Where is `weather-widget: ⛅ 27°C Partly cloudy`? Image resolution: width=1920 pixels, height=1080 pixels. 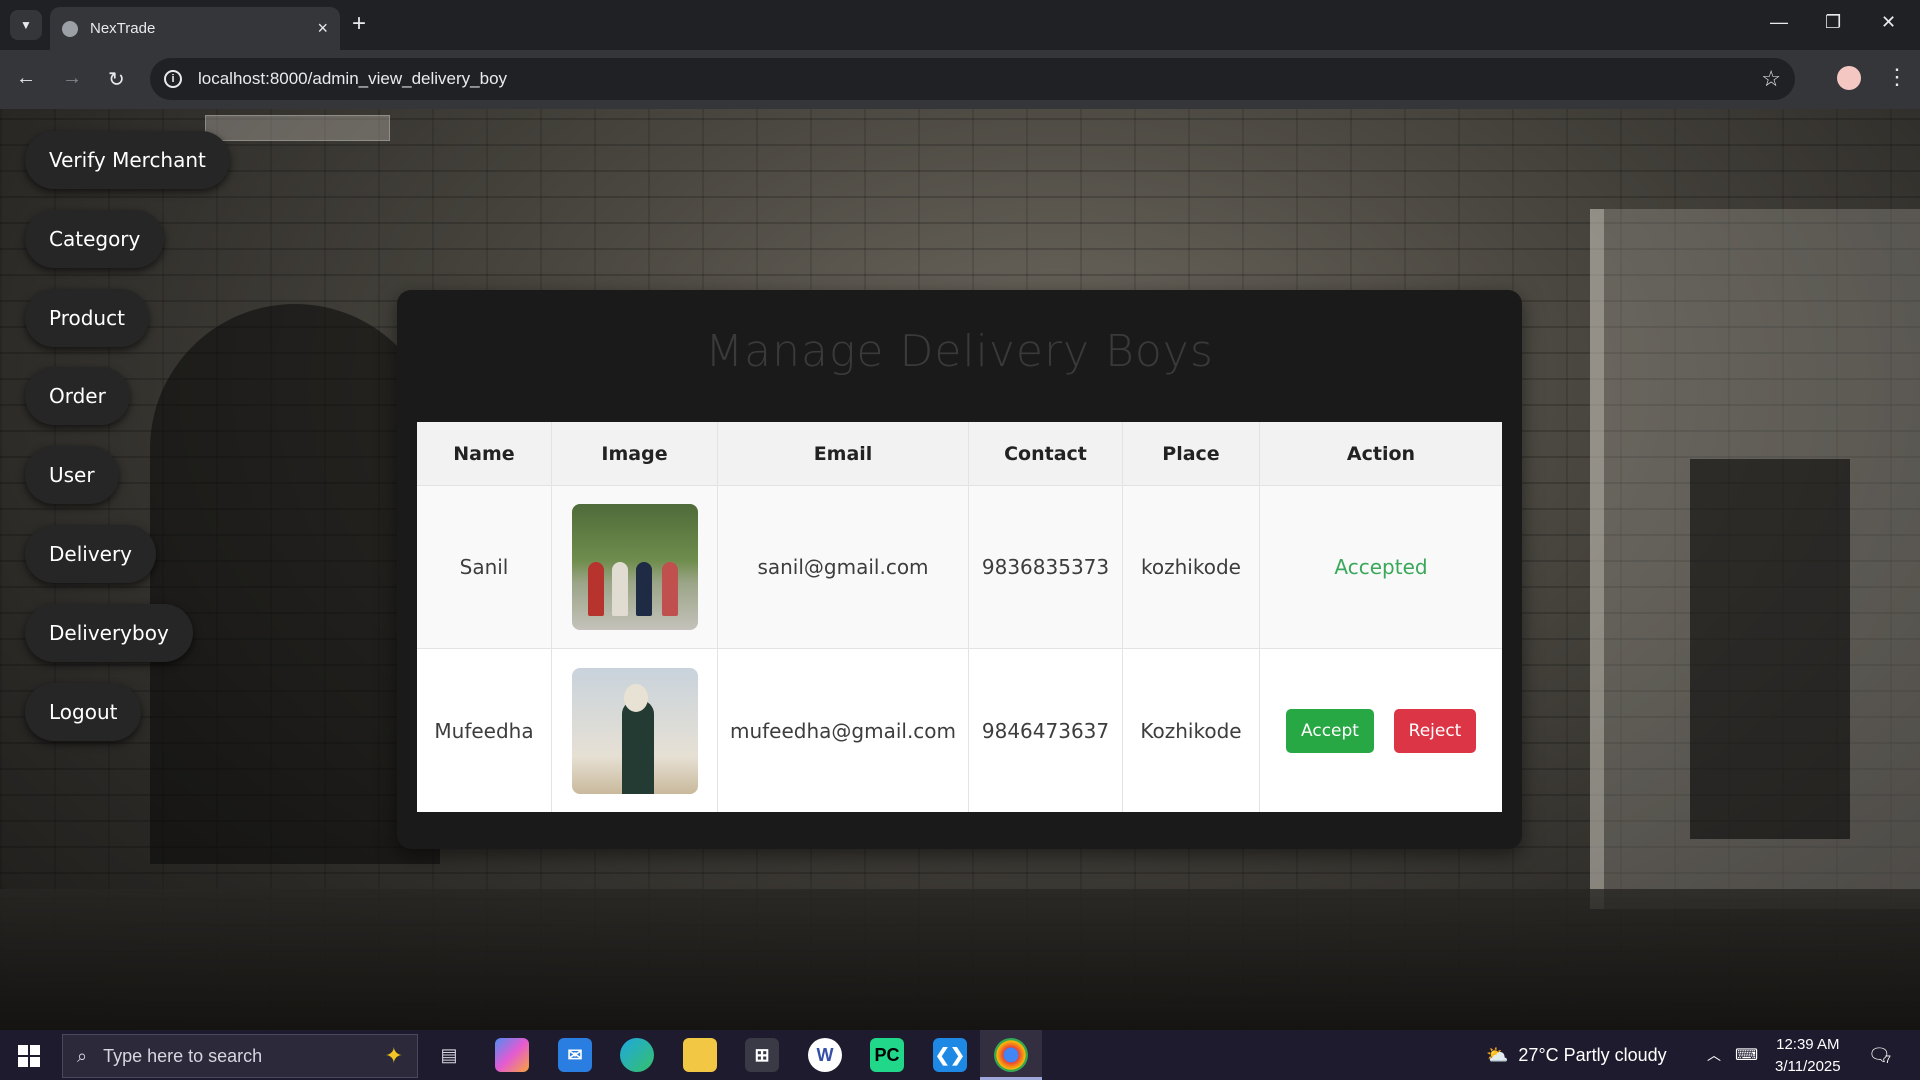 weather-widget: ⛅ 27°C Partly cloudy is located at coordinates (1576, 1055).